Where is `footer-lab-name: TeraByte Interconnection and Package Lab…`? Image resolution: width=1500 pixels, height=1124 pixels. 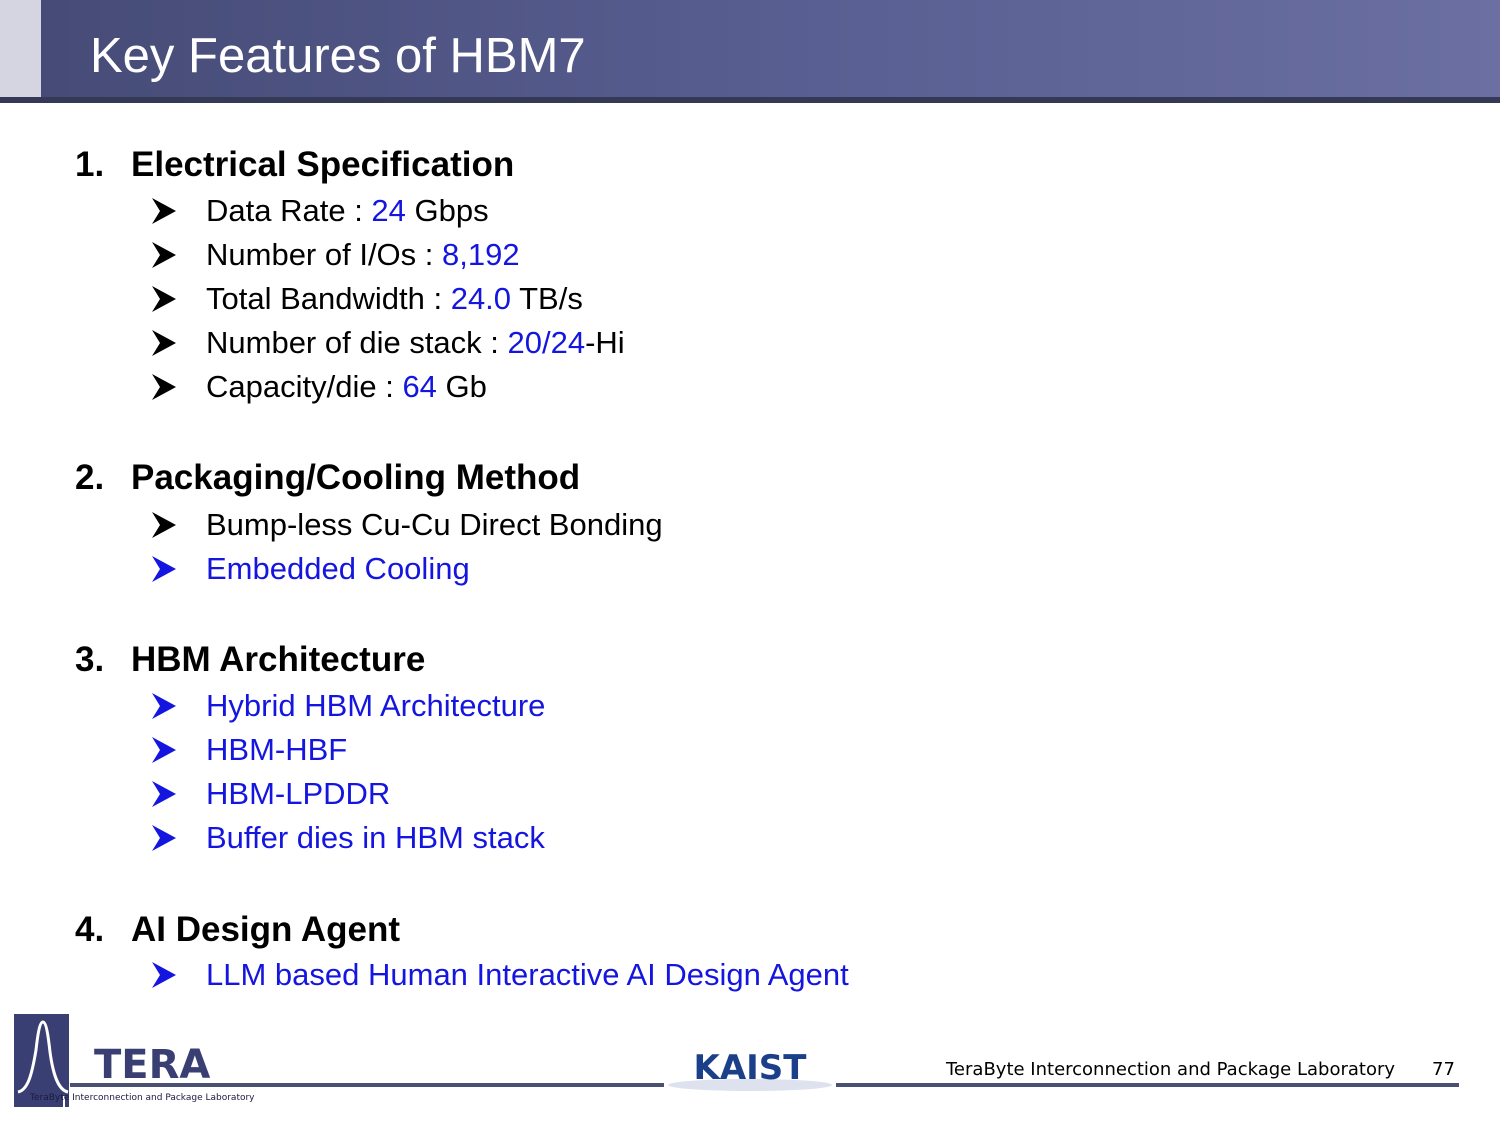 footer-lab-name: TeraByte Interconnection and Package Lab… is located at coordinates (1170, 1069).